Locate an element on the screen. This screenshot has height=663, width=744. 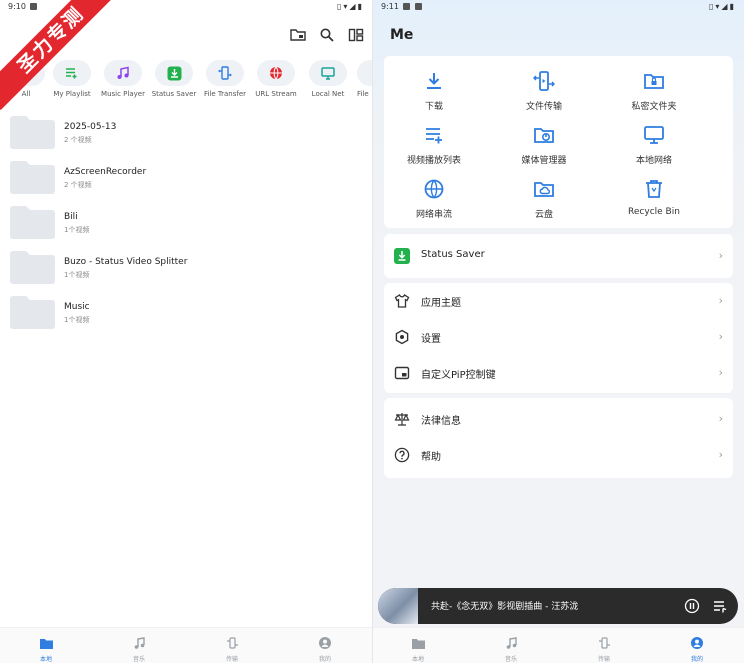
now-playing-title: 共赴-《念无双》影视剧插曲 - 汪苏泷 is located at coordinates (505, 607).